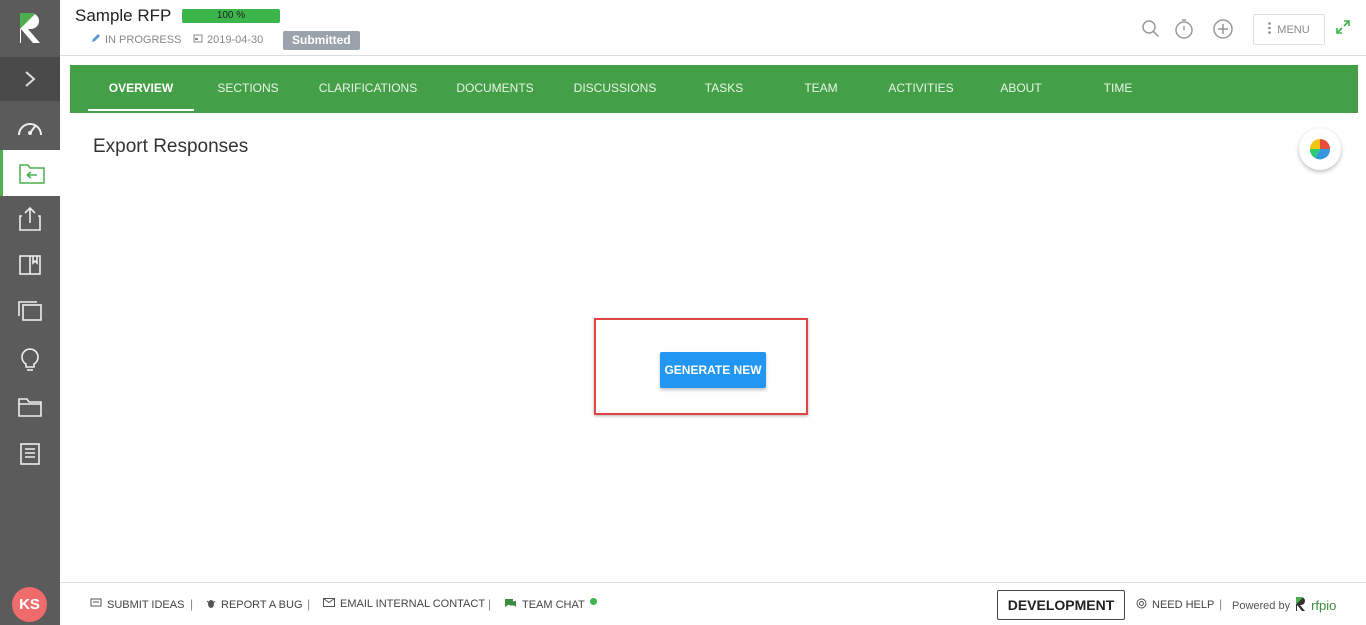  What do you see at coordinates (553, 605) in the screenshot?
I see `team-chat-label: TEAM CHAT` at bounding box center [553, 605].